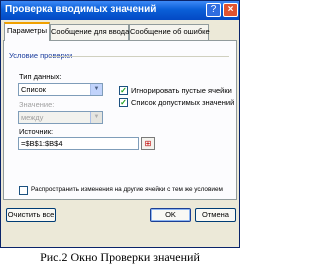 This screenshot has width=320, height=270. What do you see at coordinates (60, 117) in the screenshot?
I see `value-select: между ▼` at bounding box center [60, 117].